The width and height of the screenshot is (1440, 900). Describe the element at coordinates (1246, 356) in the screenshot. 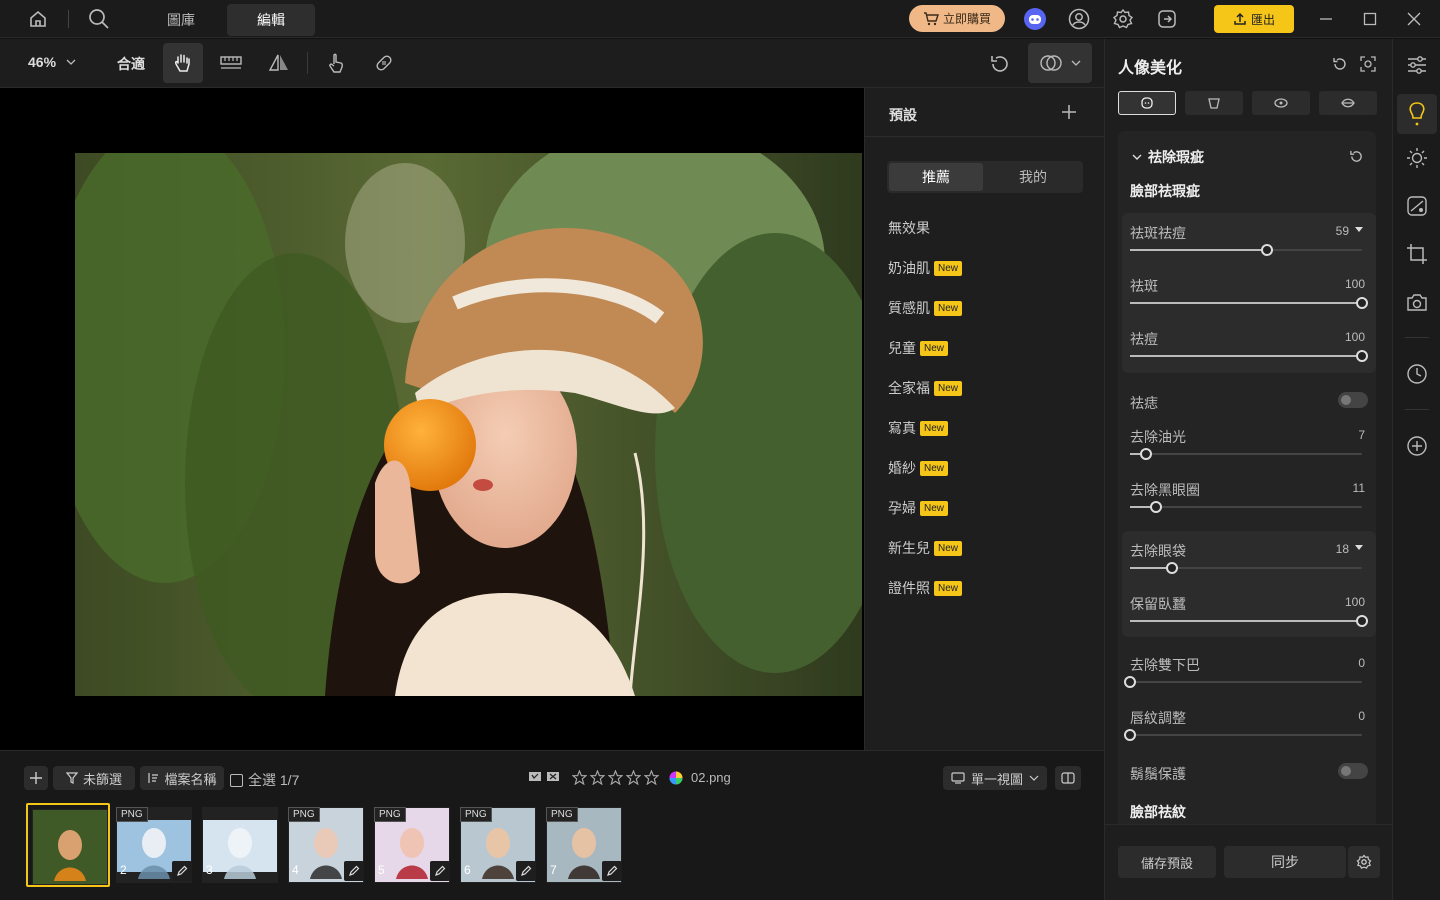

I see `slider-fill` at that location.